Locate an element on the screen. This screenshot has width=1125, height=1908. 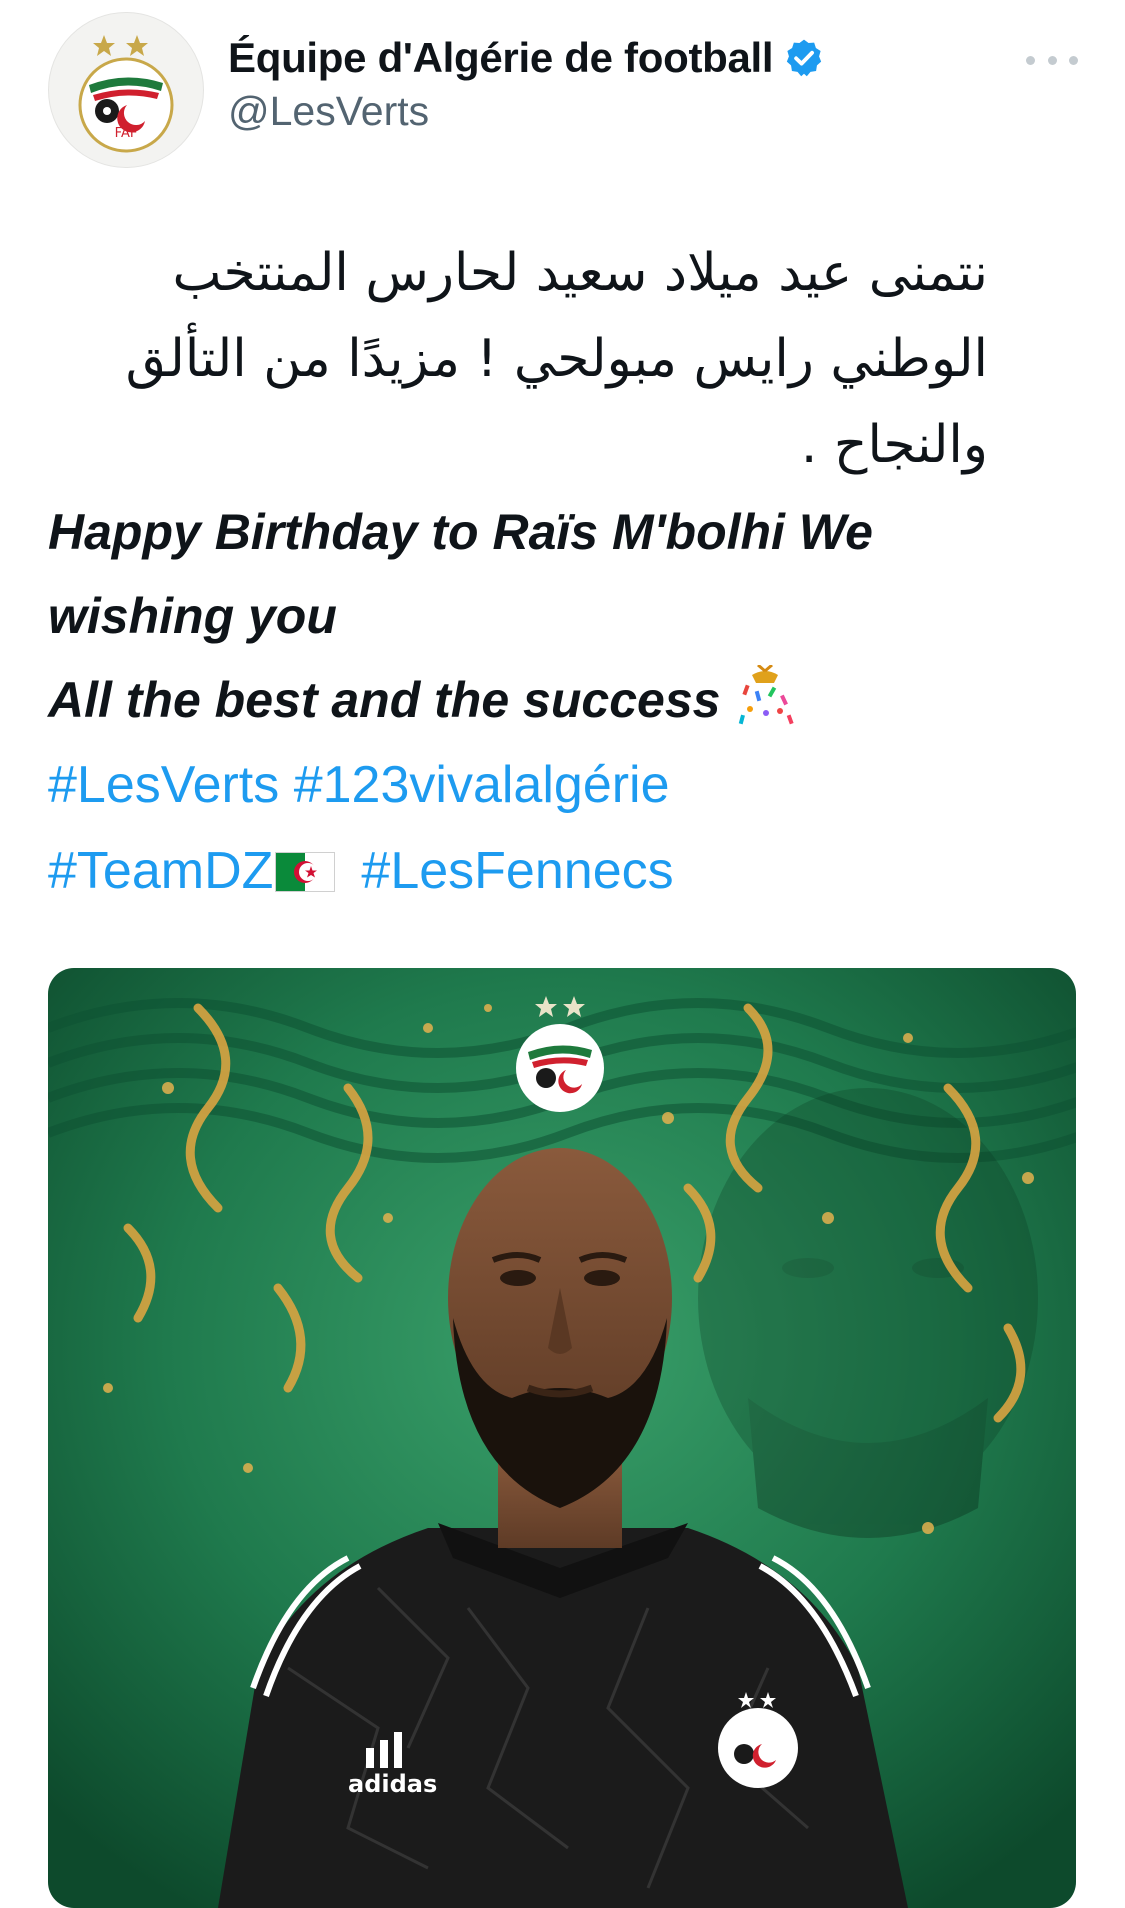
account-handle: @LesVerts is located at coordinates (526, 111).